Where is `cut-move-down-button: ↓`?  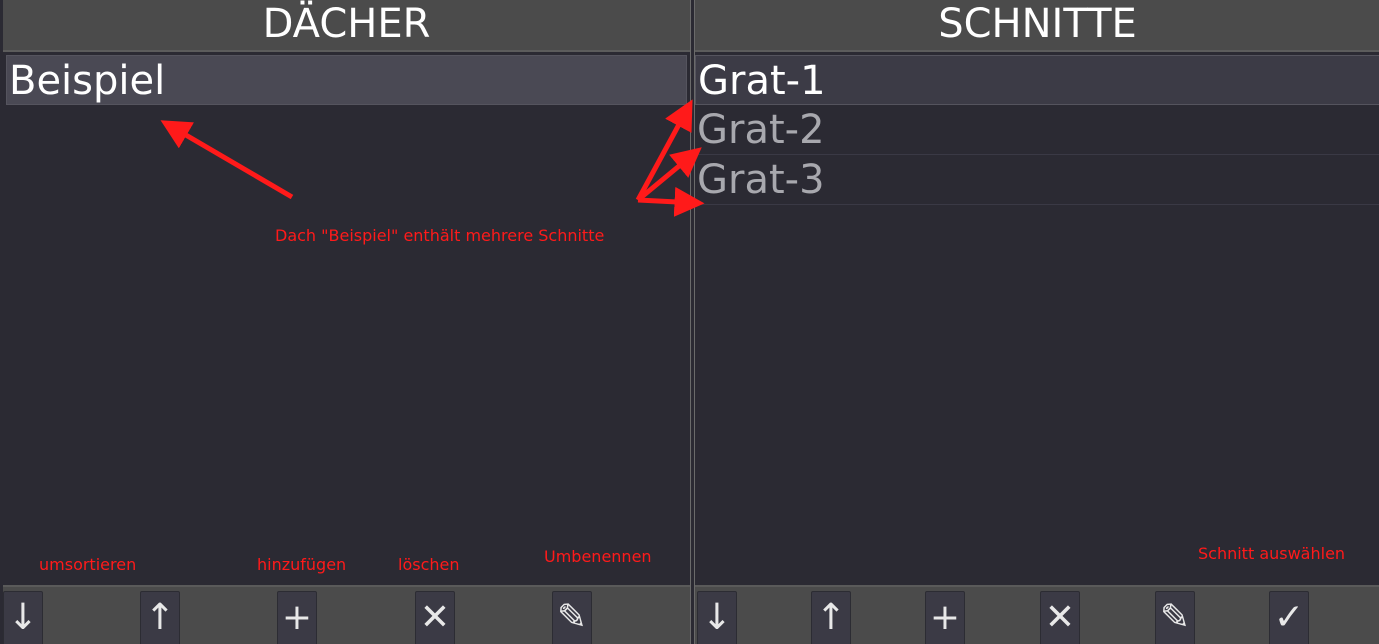
cut-move-down-button: ↓ is located at coordinates (717, 617).